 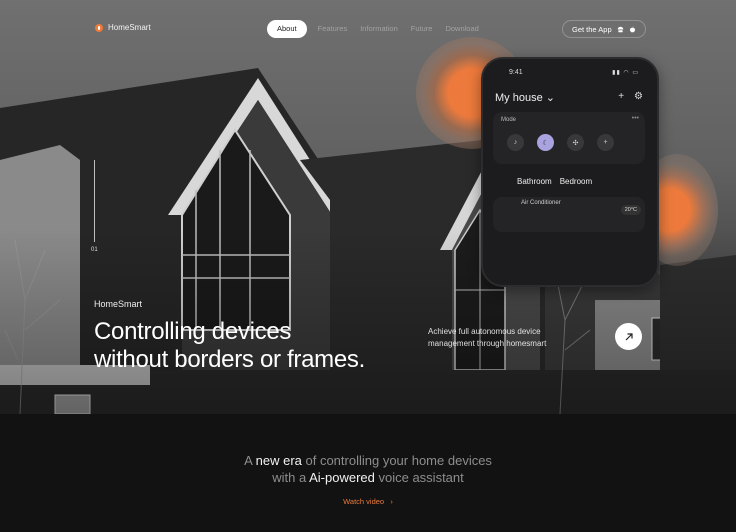 I want to click on rooms-tabs: Bathroom Bedroom, so click(x=554, y=181).